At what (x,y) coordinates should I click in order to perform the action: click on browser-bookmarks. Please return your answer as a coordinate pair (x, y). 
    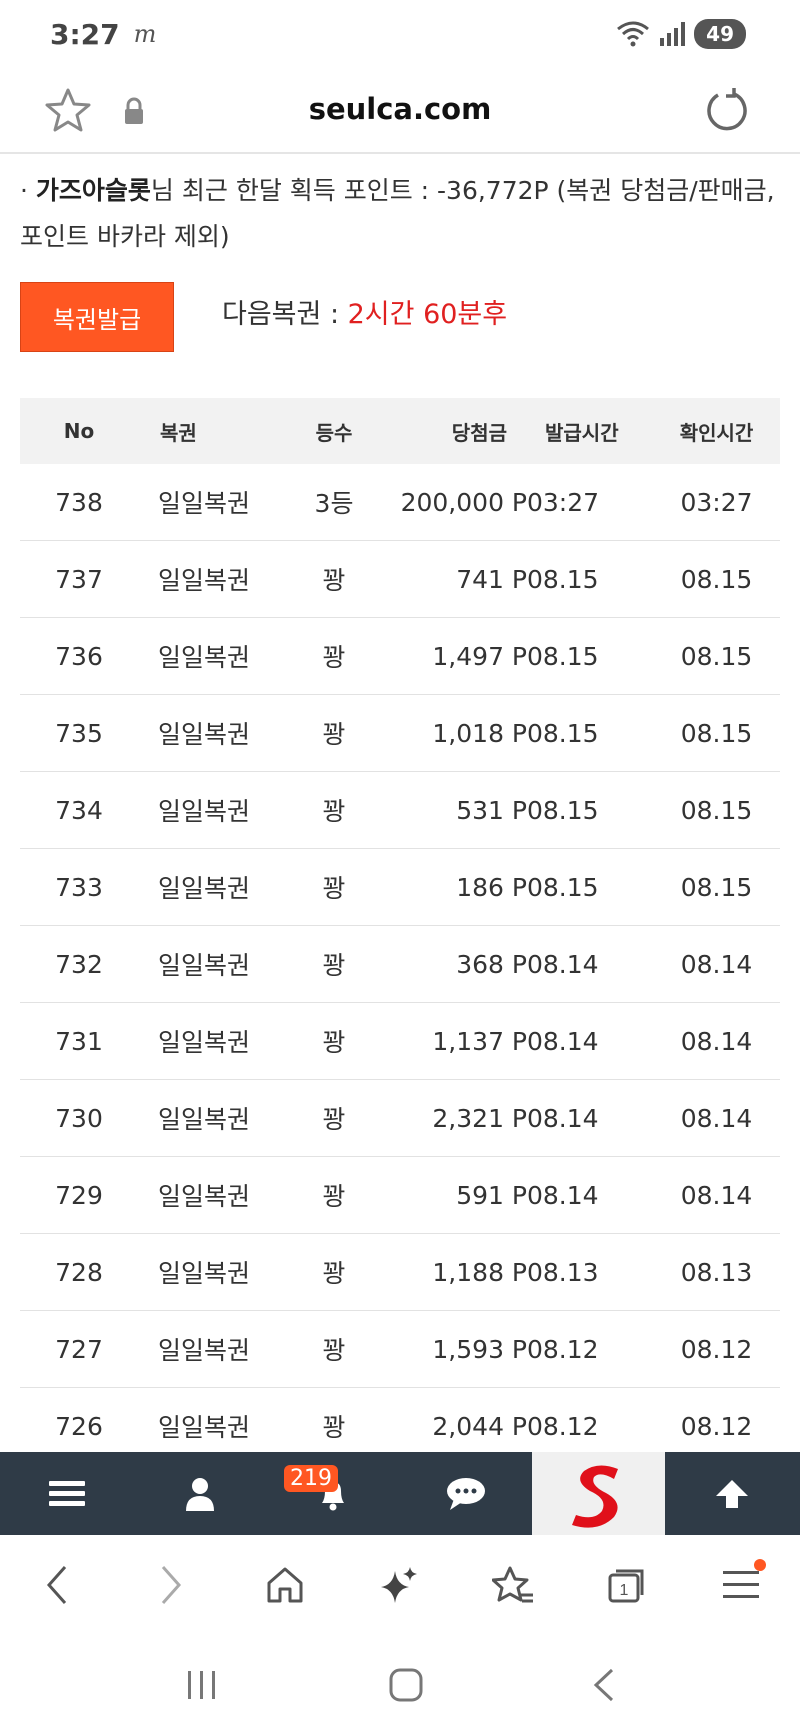
    Looking at the image, I should click on (513, 1585).